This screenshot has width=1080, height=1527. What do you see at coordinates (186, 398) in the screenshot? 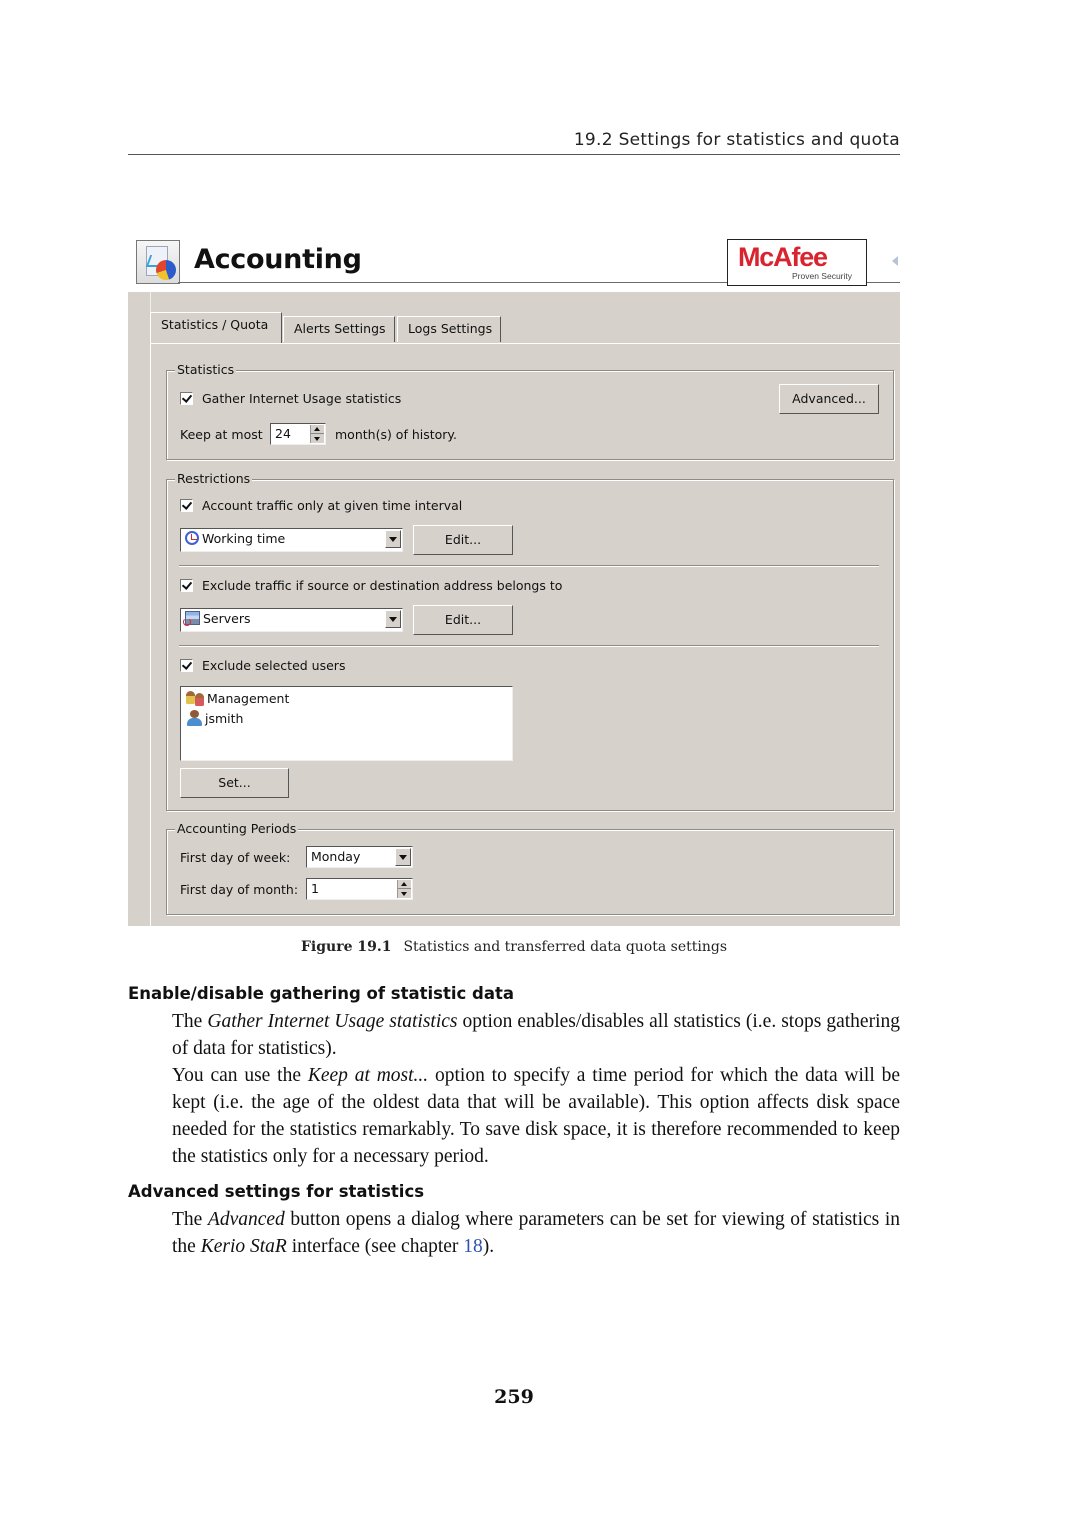
I see `gather-statistics-checkbox` at bounding box center [186, 398].